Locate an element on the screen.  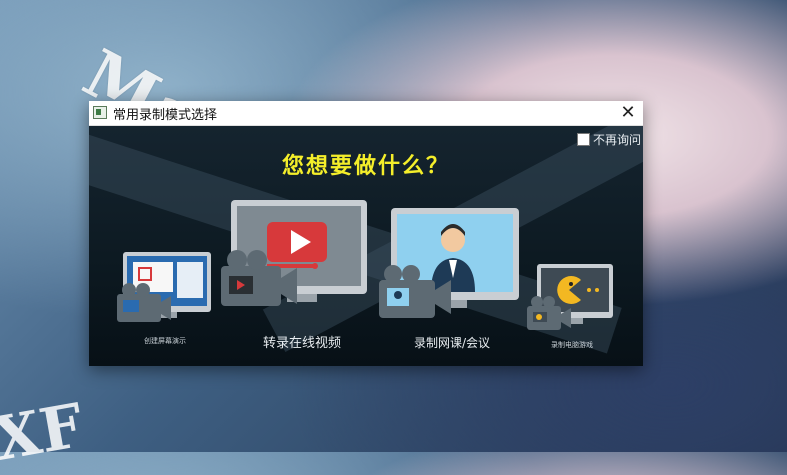
option-online-video-label: 转录在线视频 is located at coordinates (301, 343).